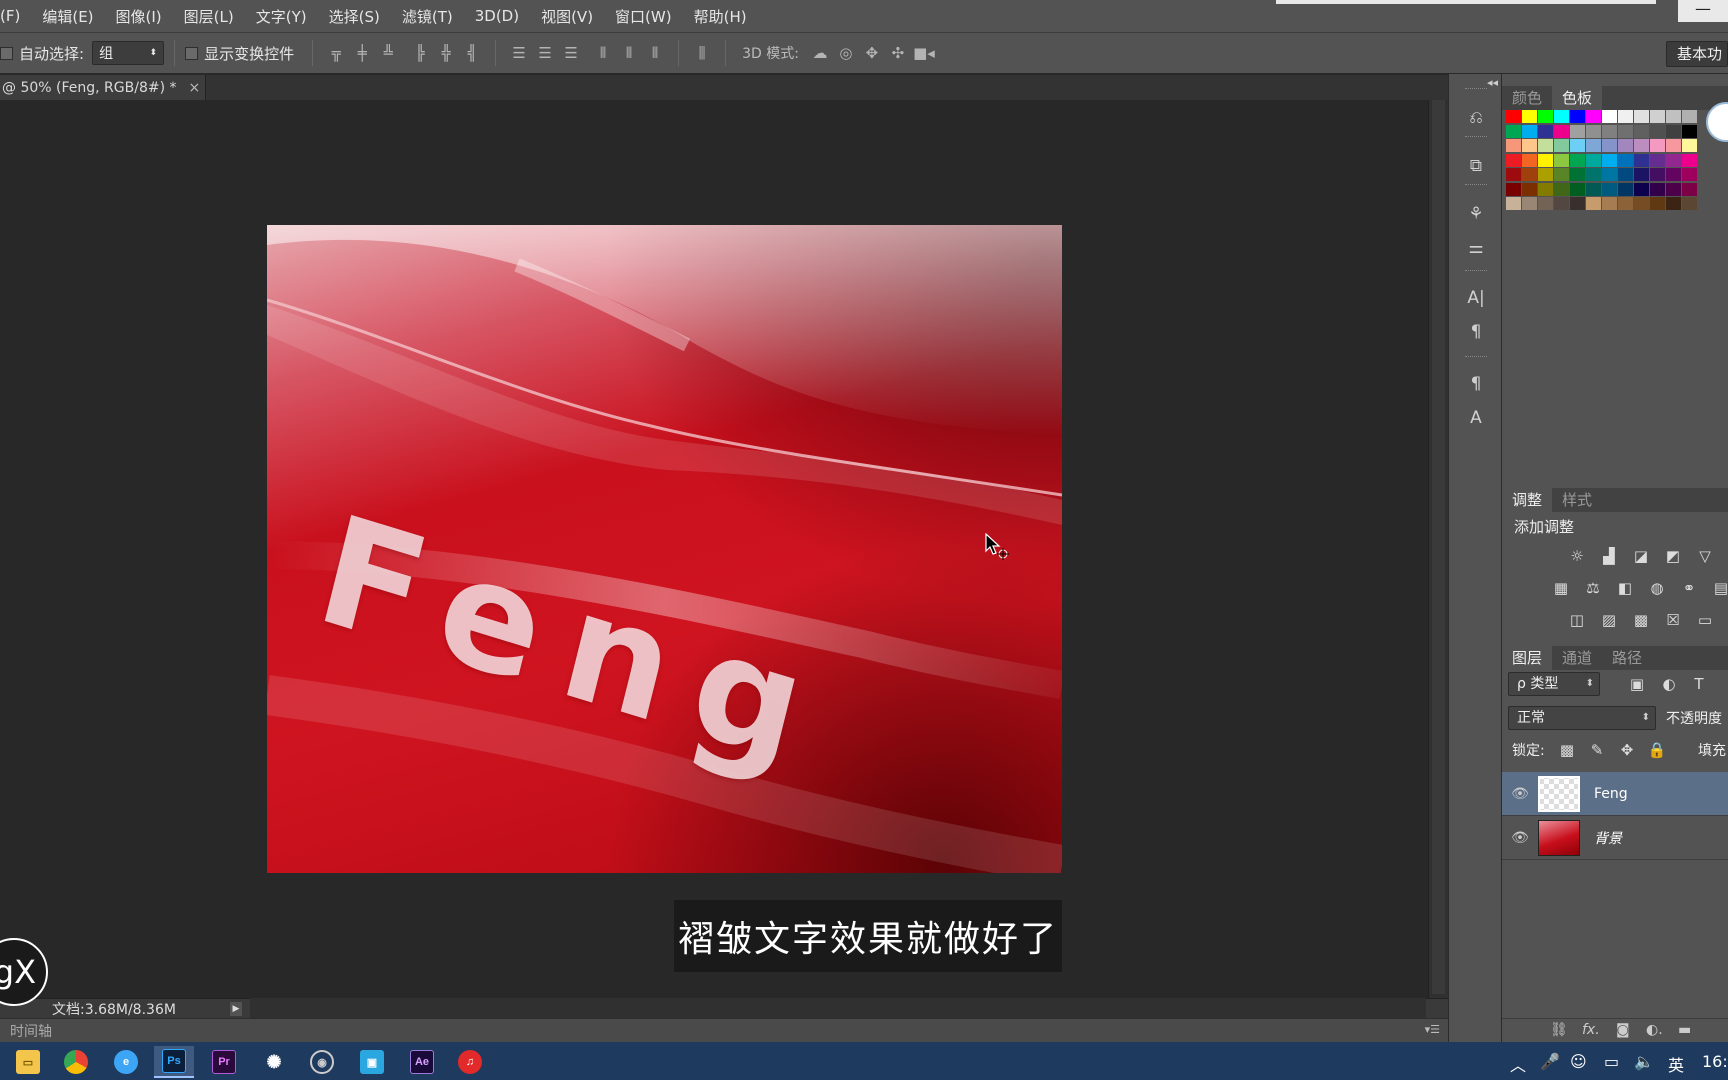  What do you see at coordinates (1578, 1061) in the screenshot?
I see `qq-icon: ☺` at bounding box center [1578, 1061].